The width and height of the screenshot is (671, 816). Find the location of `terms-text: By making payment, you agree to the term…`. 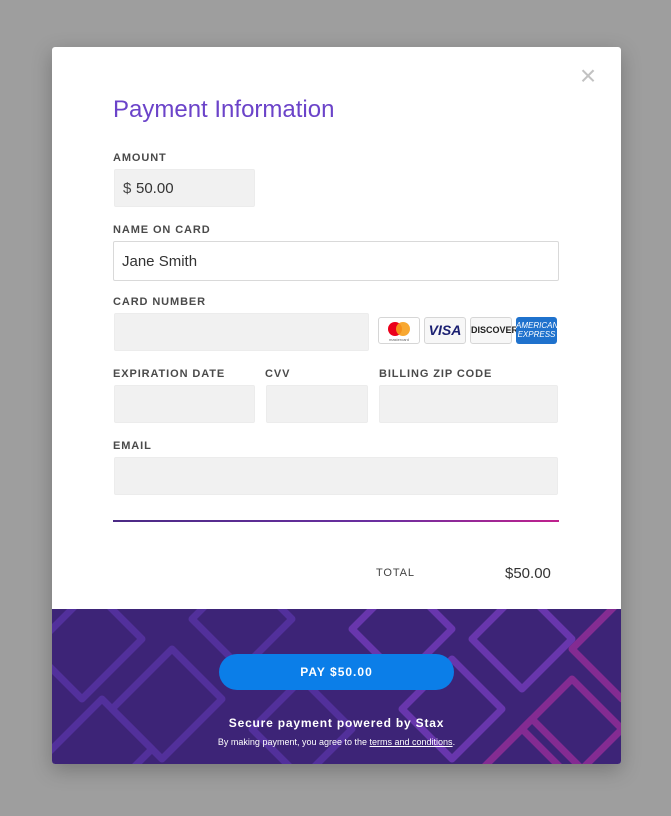

terms-text: By making payment, you agree to the term… is located at coordinates (336, 742).